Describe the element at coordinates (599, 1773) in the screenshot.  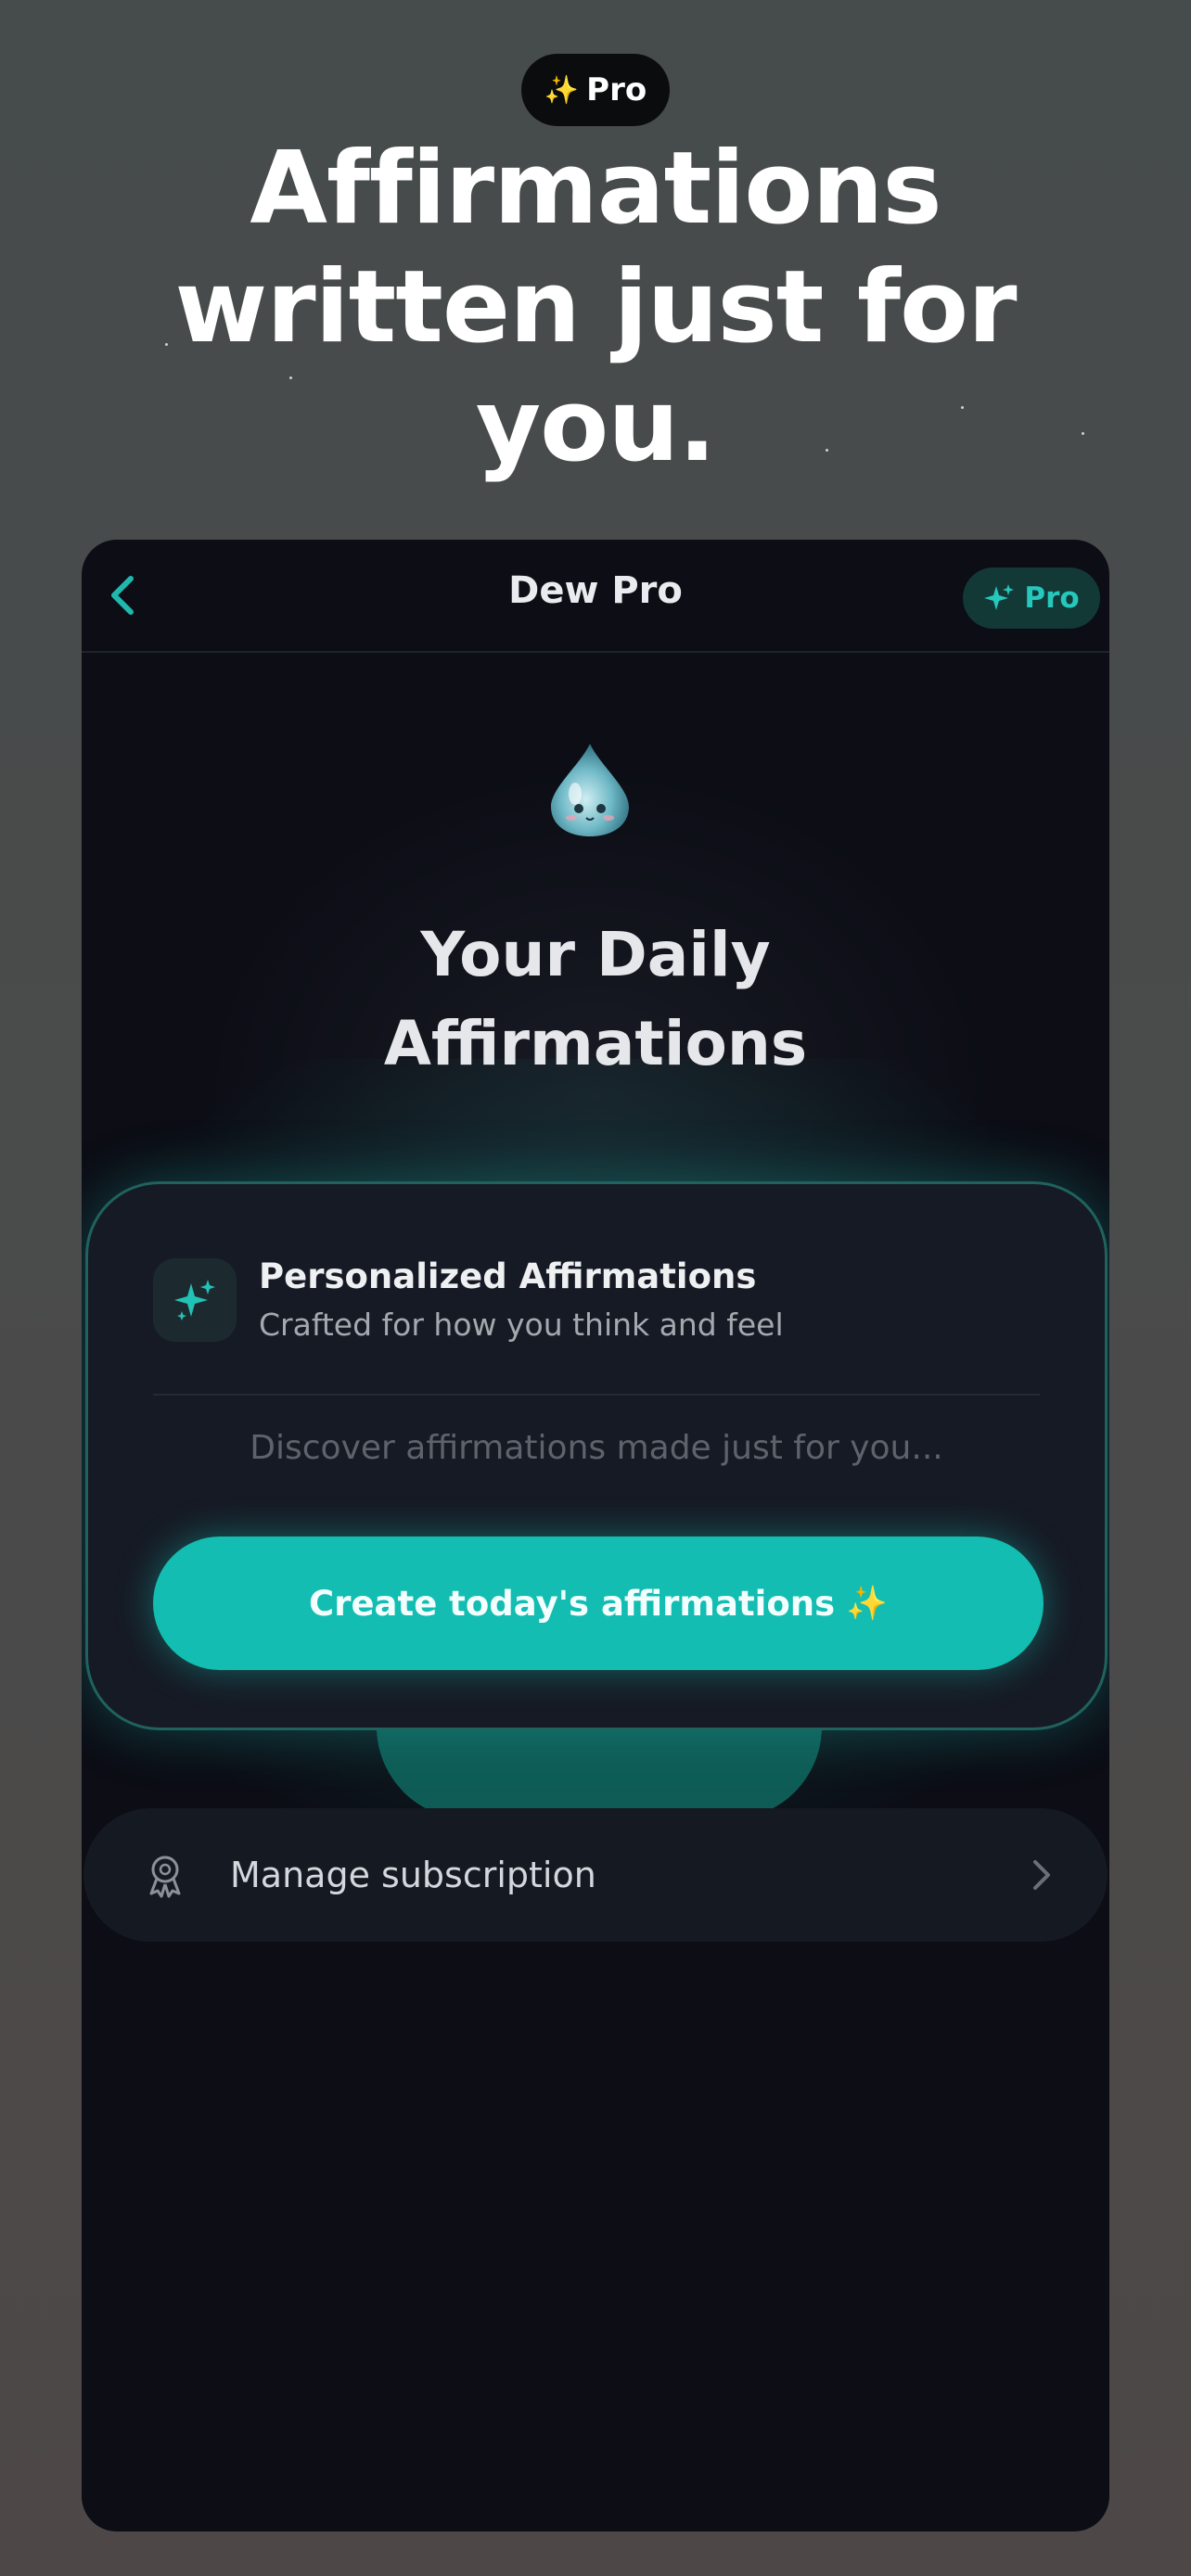
I see `card-shadow-pill` at that location.